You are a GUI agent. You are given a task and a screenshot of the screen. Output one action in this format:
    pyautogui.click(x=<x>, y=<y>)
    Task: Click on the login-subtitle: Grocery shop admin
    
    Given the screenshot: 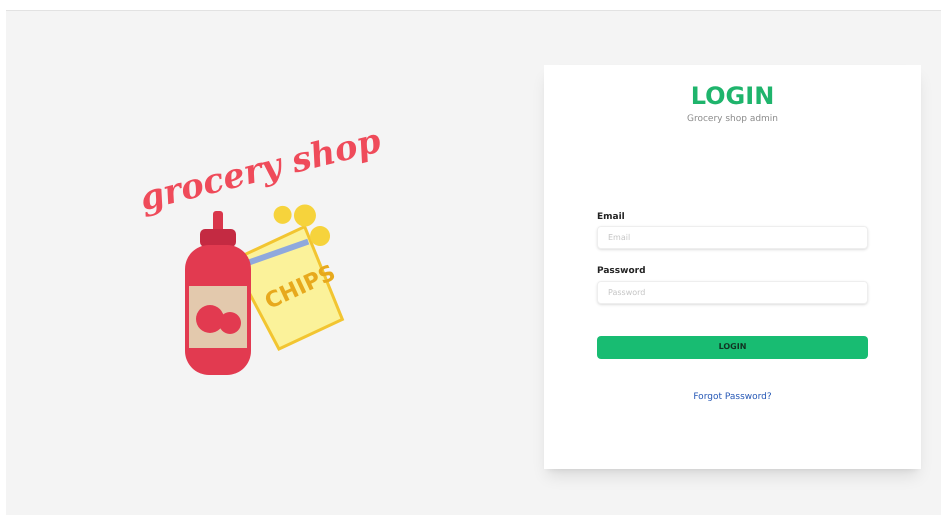 What is the action you would take?
    pyautogui.click(x=732, y=119)
    